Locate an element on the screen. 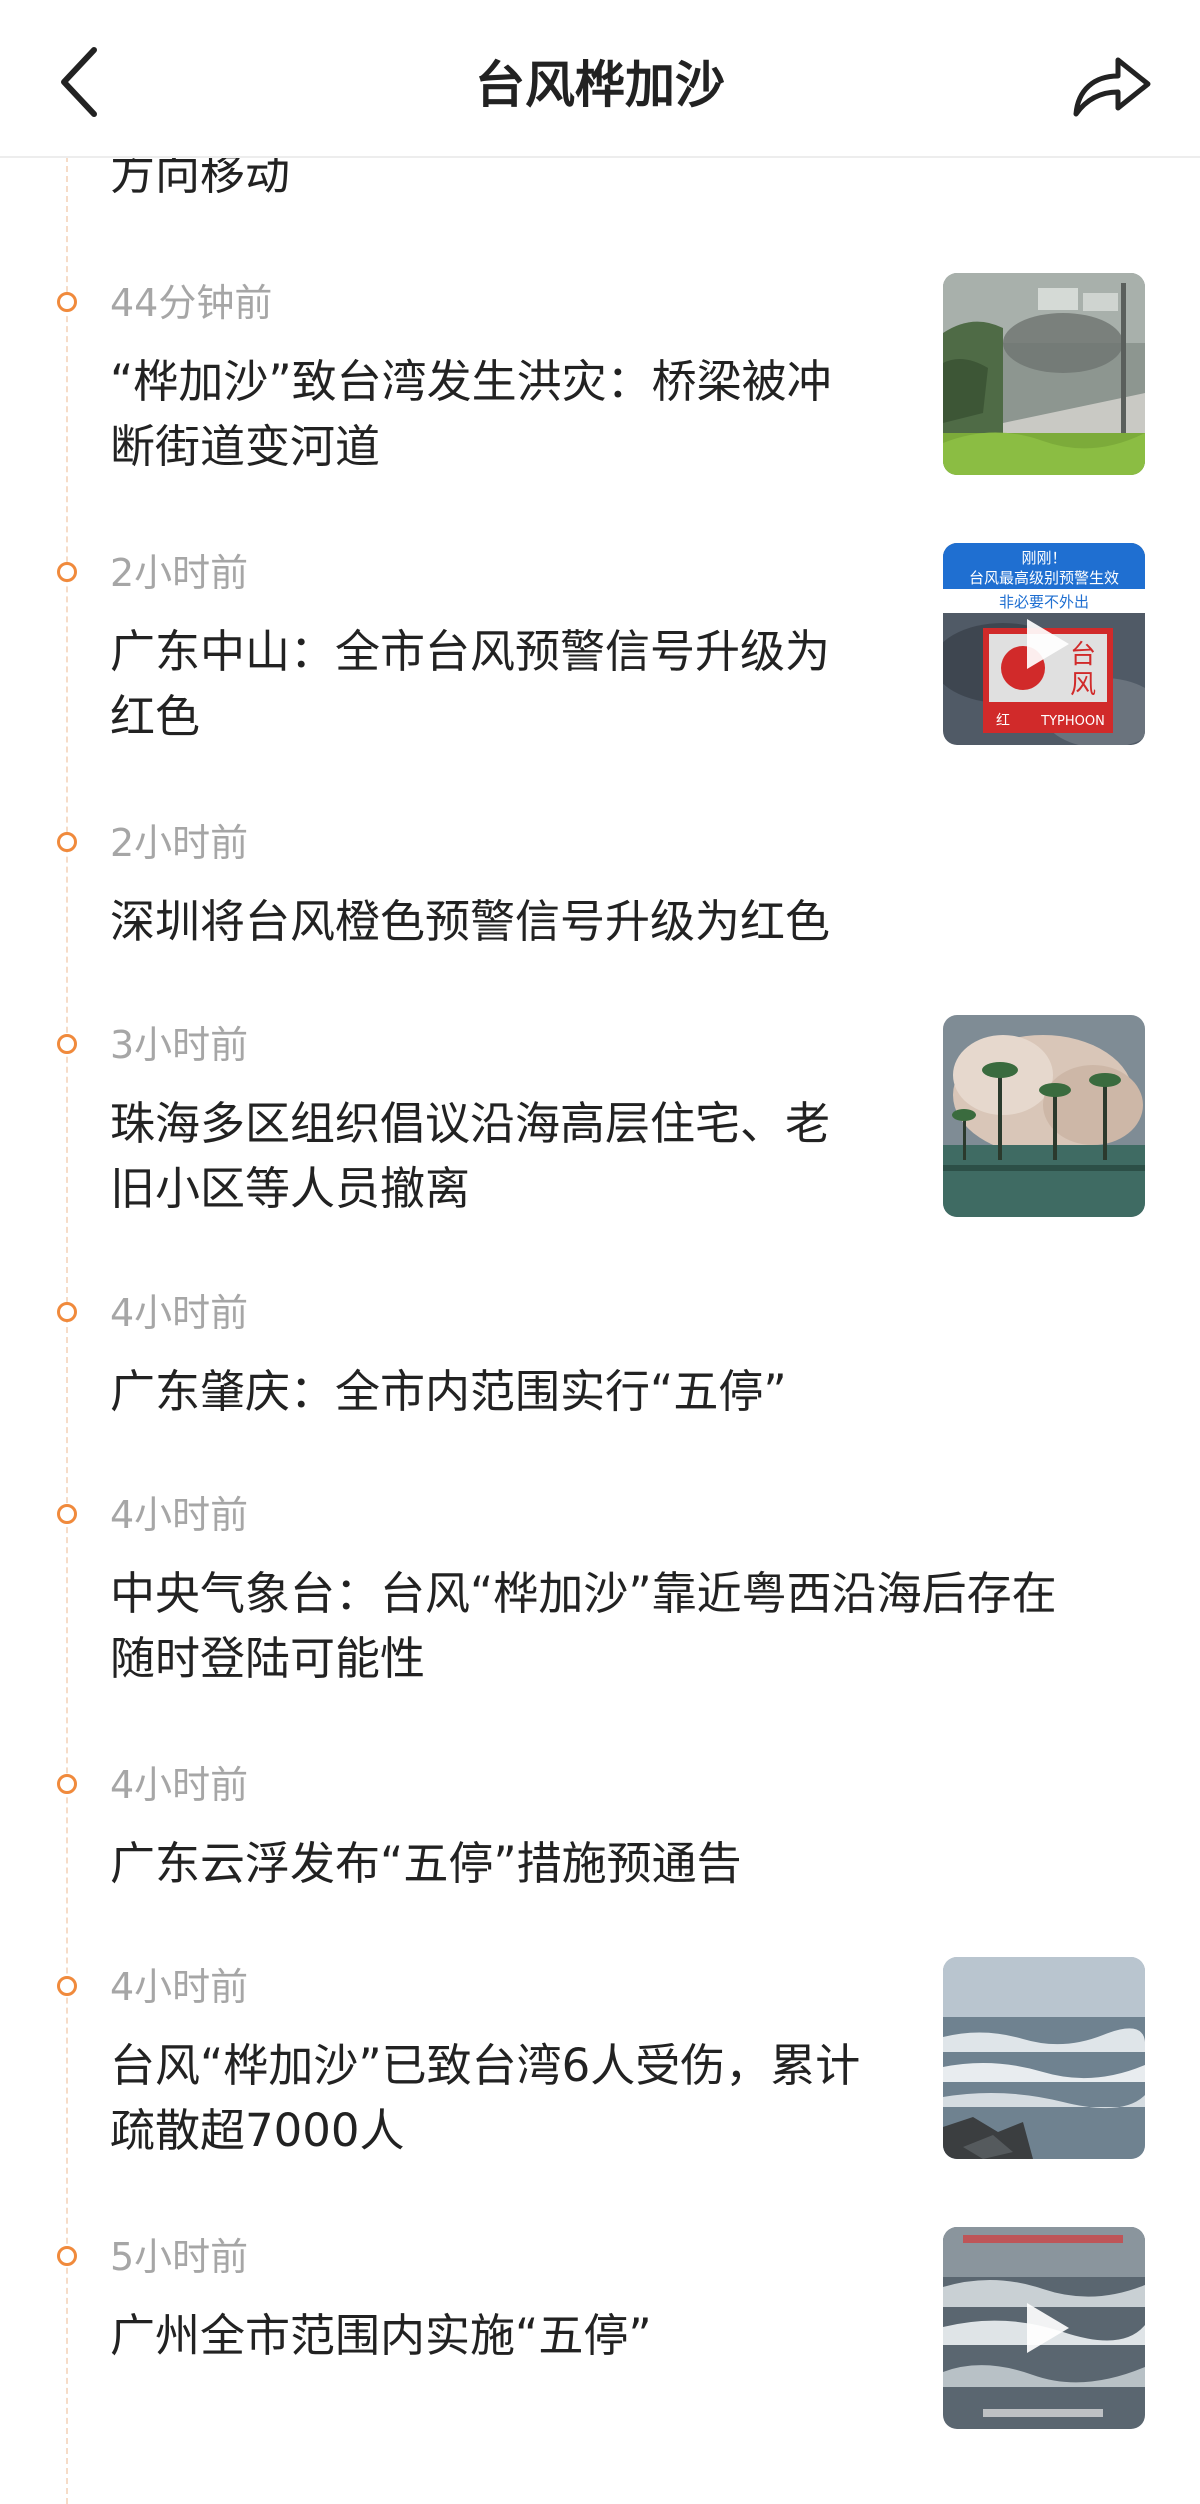 The image size is (1200, 2504). news-title-line: 深圳将台风橙色预警信号升级为红色 is located at coordinates (470, 921).